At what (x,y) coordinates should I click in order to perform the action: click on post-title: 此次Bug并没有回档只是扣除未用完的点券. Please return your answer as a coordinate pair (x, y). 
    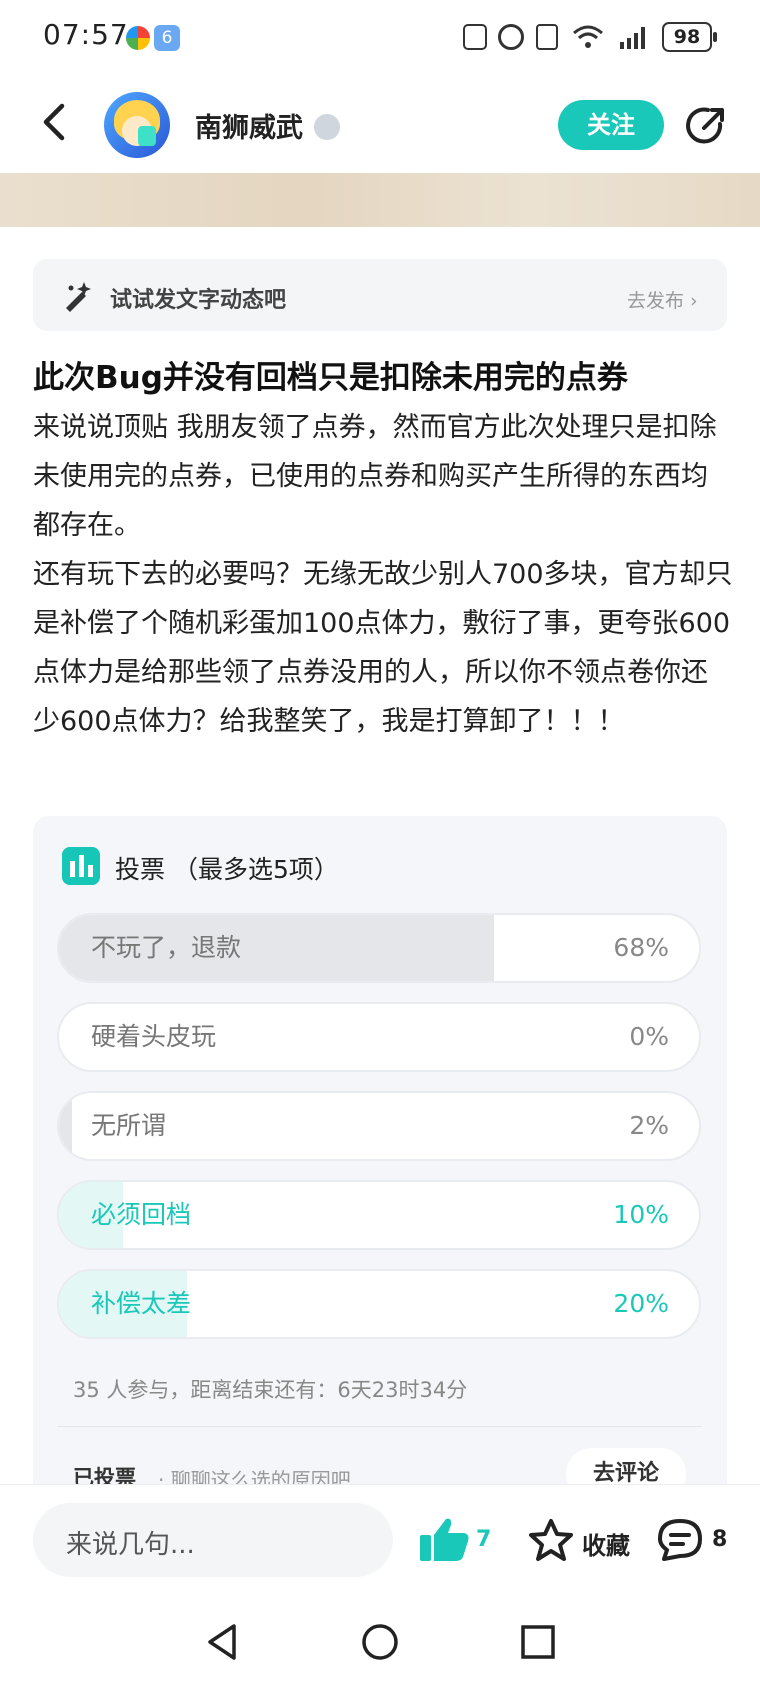
    Looking at the image, I should click on (330, 378).